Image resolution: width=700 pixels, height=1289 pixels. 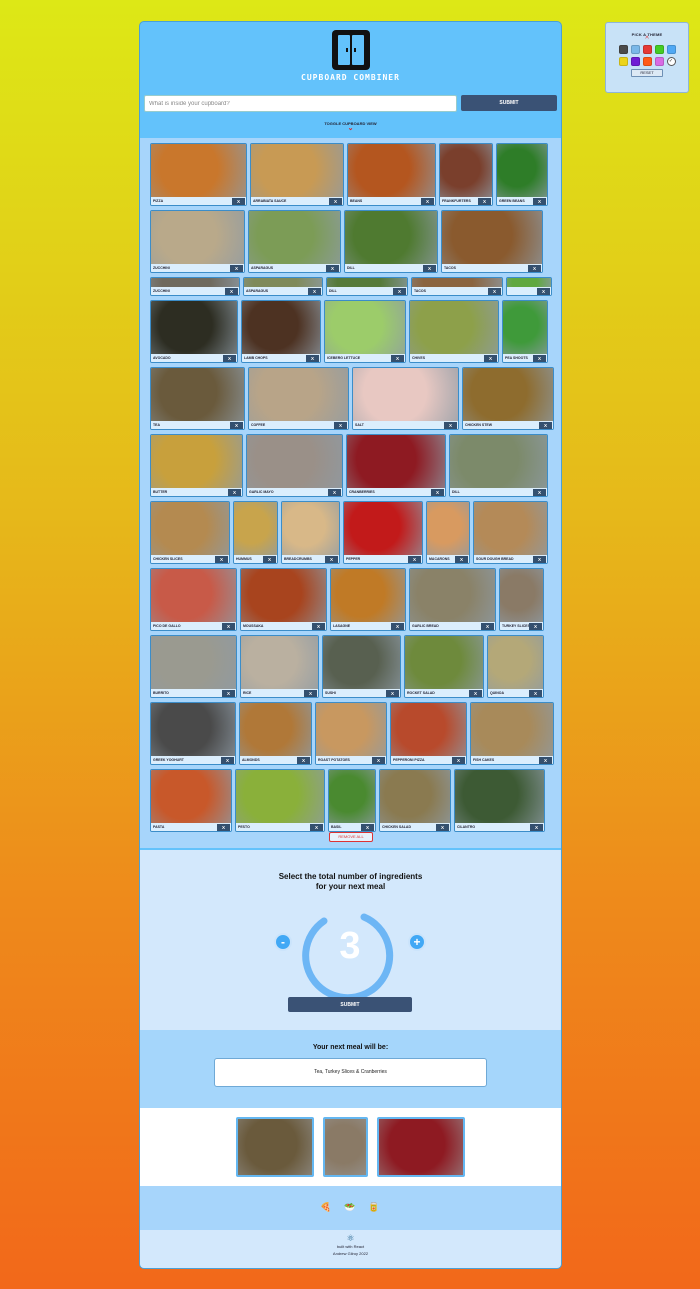 I want to click on theme-reset-button: RESET, so click(x=647, y=73).